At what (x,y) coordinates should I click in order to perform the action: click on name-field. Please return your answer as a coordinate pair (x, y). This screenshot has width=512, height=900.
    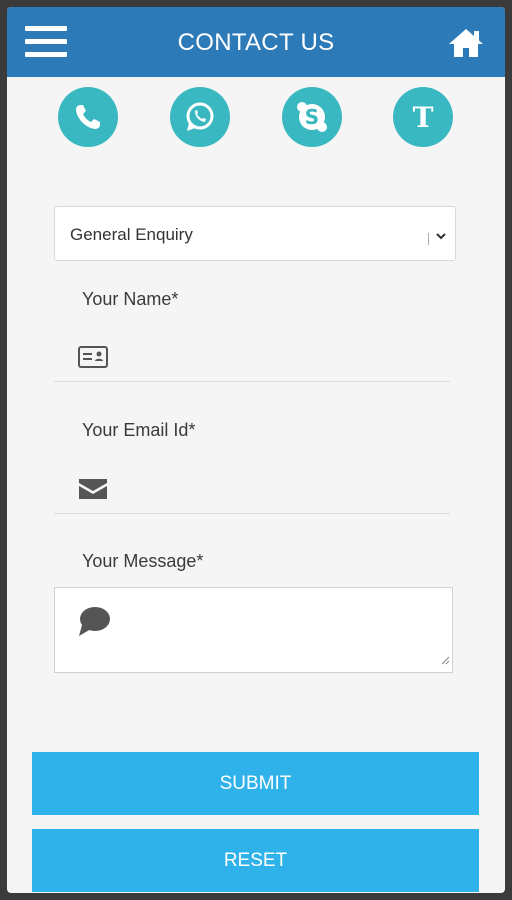
    Looking at the image, I should click on (252, 358).